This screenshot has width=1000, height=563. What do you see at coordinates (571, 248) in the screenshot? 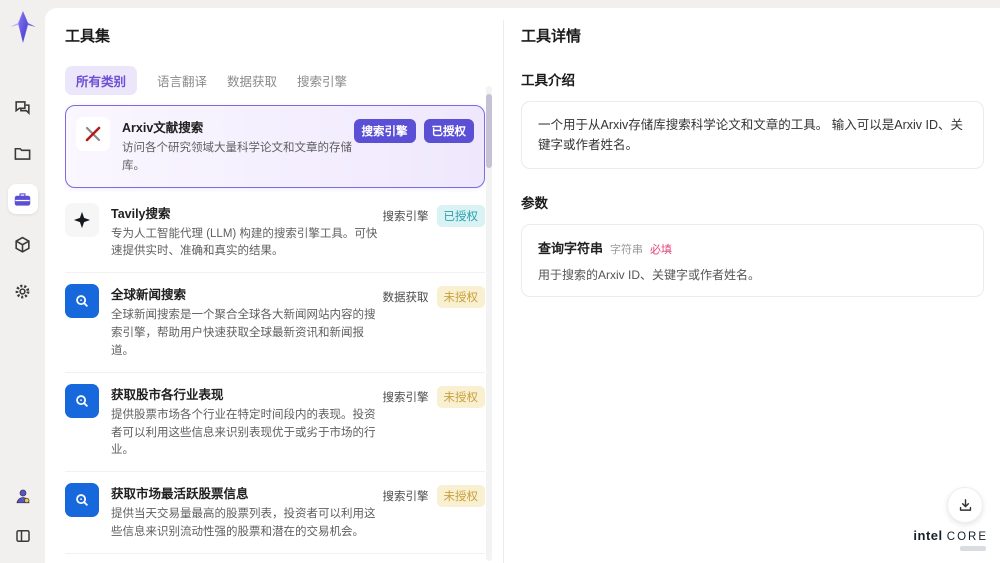
I see `param-name: 查询字符串` at bounding box center [571, 248].